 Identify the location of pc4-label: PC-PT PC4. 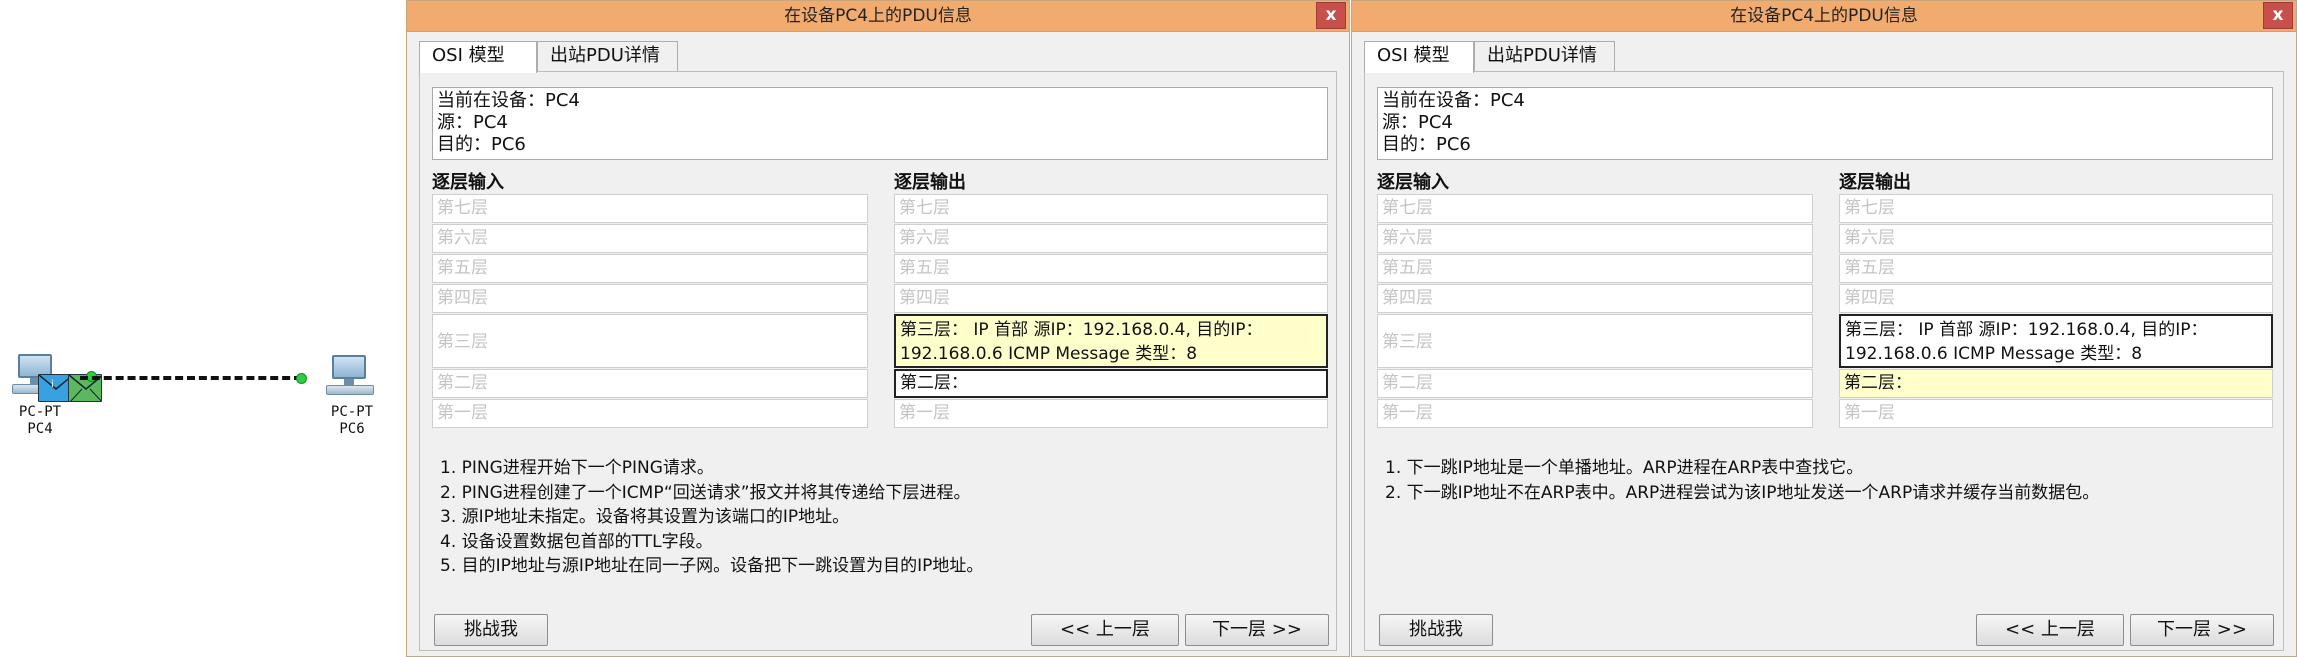
(40, 421).